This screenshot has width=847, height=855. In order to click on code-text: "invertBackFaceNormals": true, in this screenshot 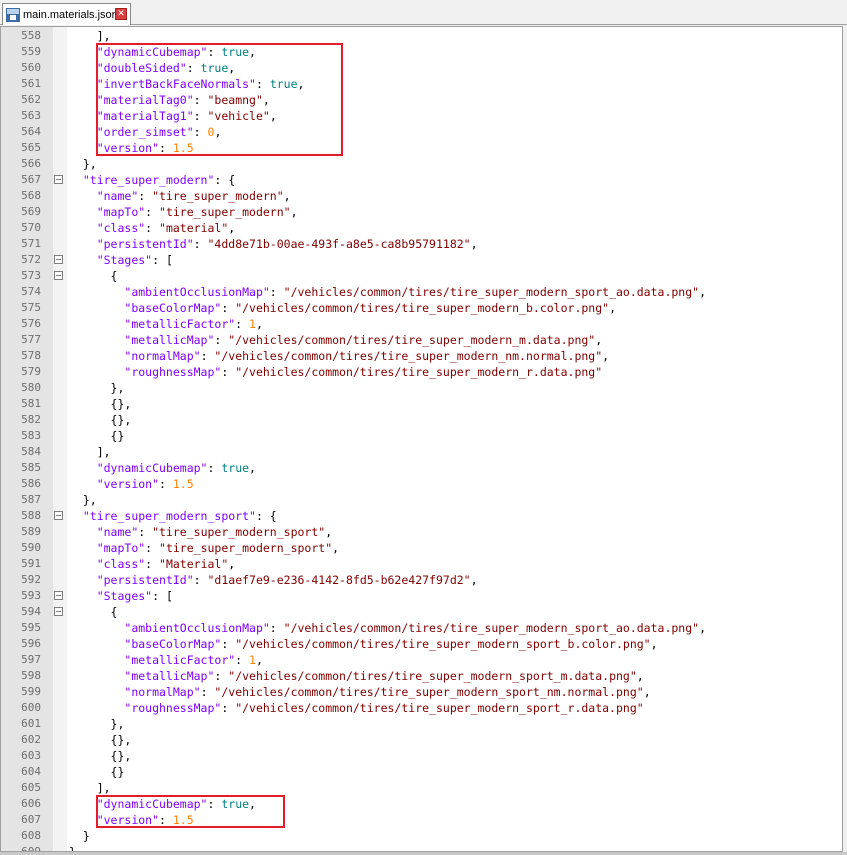, I will do `click(187, 84)`.